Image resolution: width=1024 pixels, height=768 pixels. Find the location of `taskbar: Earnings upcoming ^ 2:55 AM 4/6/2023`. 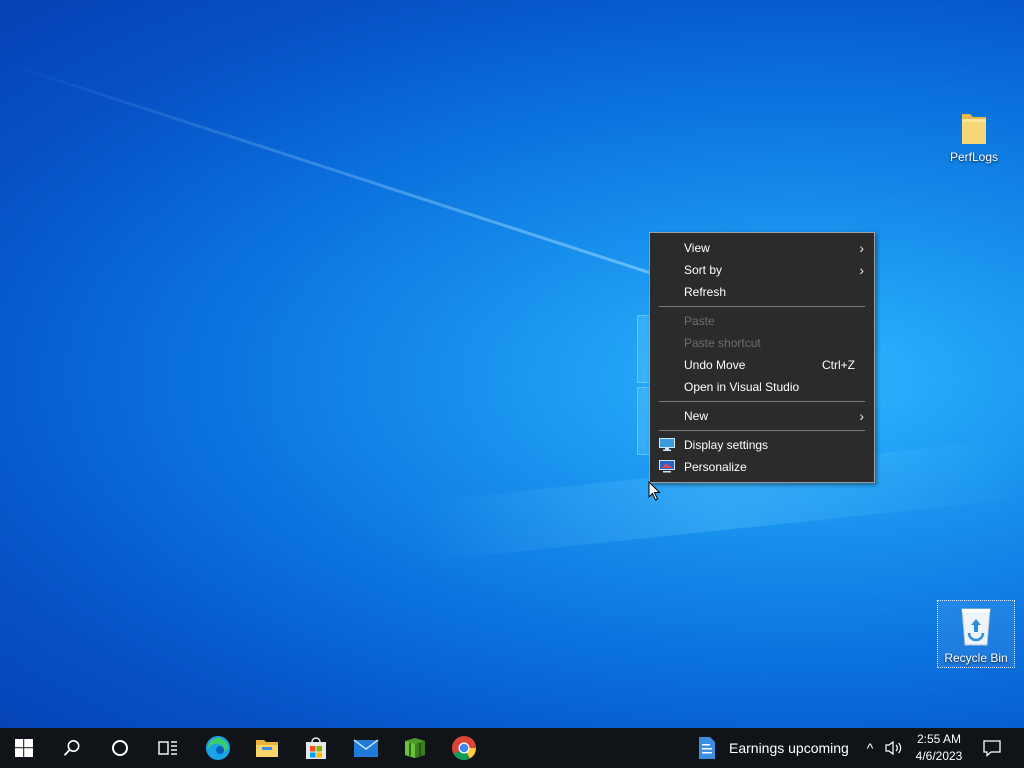

taskbar: Earnings upcoming ^ 2:55 AM 4/6/2023 is located at coordinates (512, 748).